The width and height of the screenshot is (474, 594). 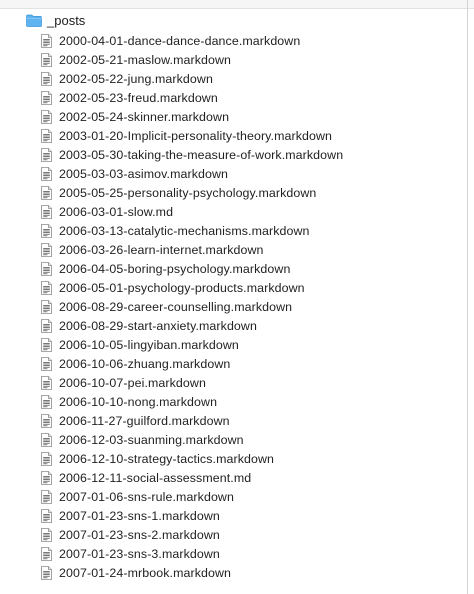 I want to click on file-name: 2007-01-23-sns-1.markdown, so click(x=139, y=515).